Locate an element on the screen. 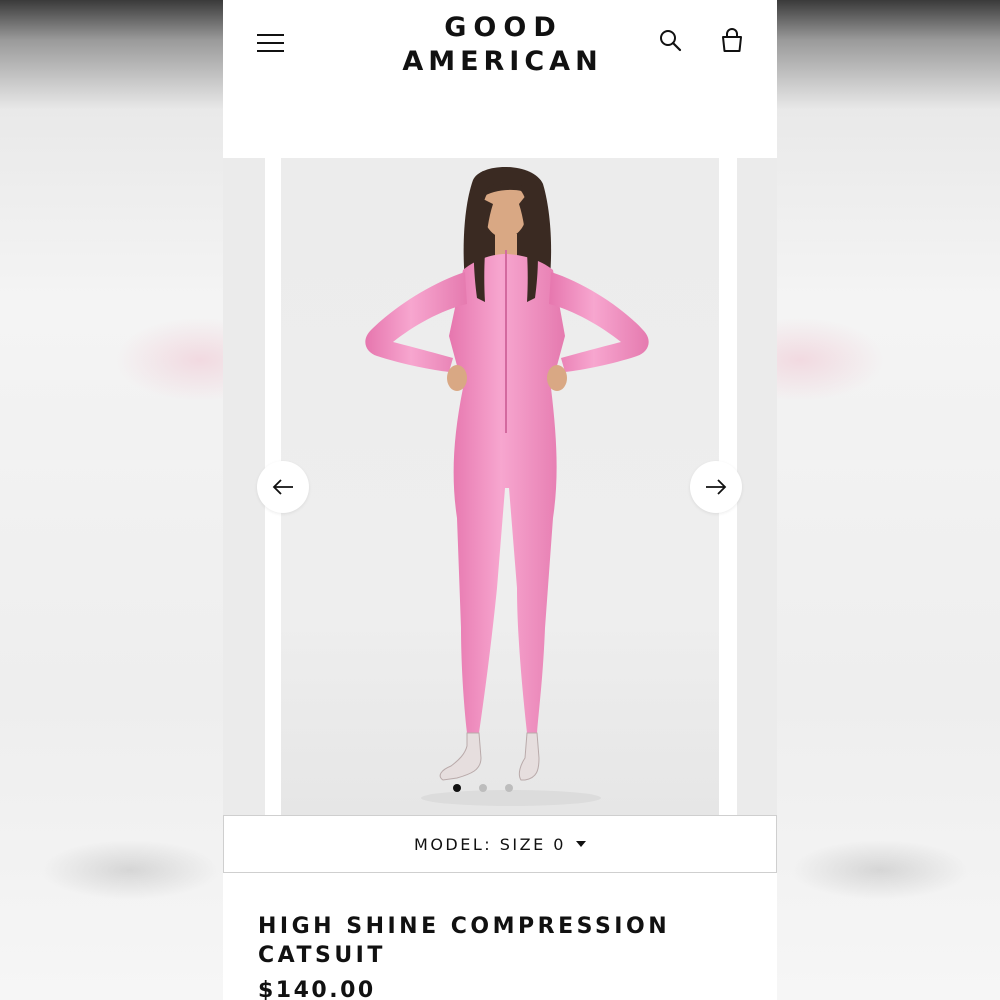 The image size is (1000, 1000). brand-logo: GOOD AMERICAN is located at coordinates (500, 45).